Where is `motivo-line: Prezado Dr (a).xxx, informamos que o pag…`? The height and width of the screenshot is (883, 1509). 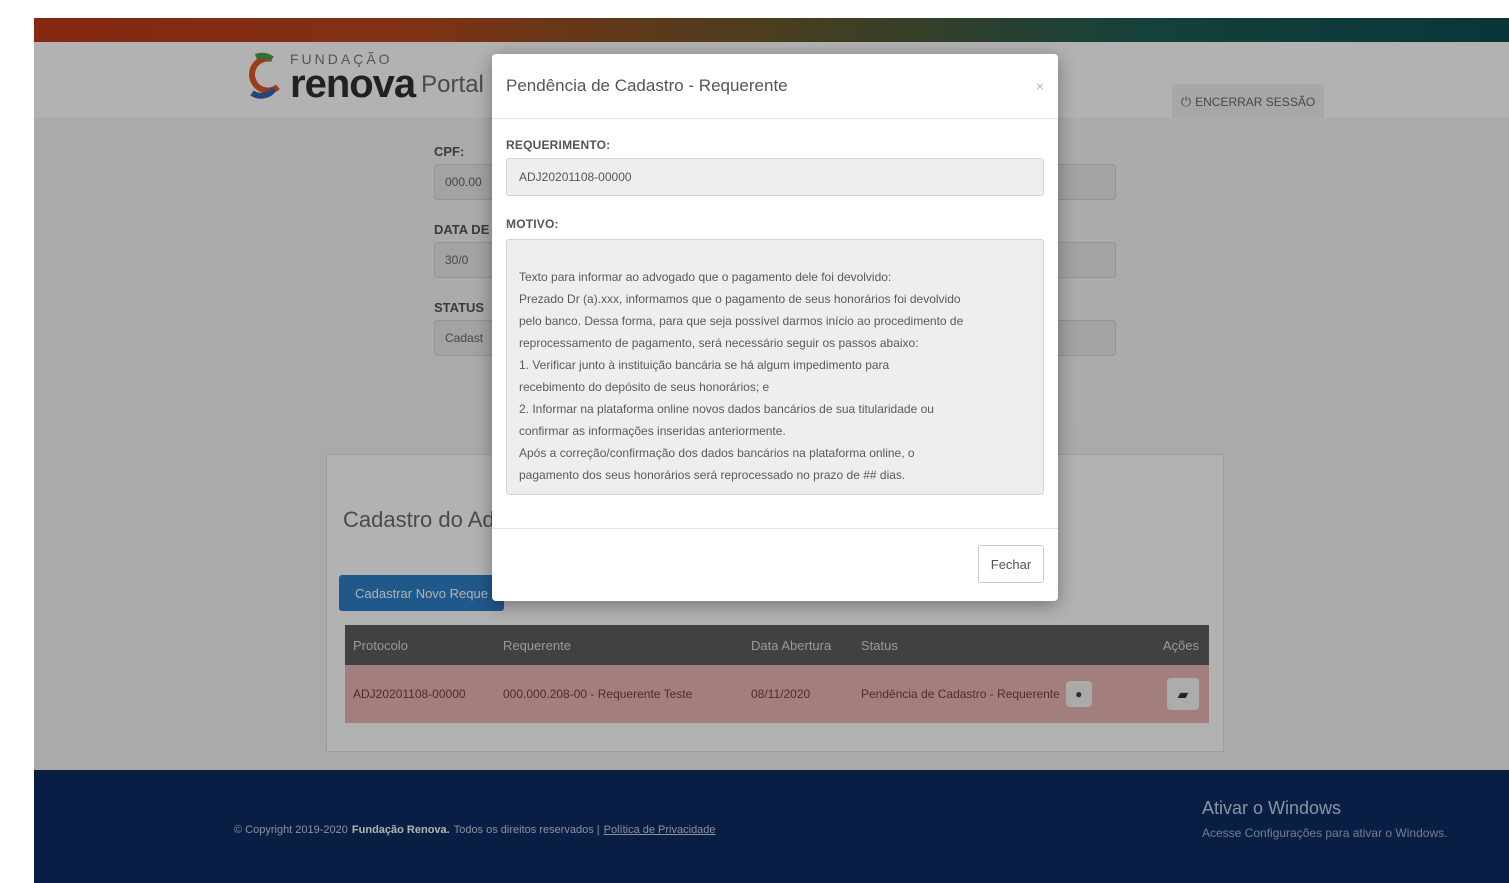 motivo-line: Prezado Dr (a).xxx, informamos que o pag… is located at coordinates (740, 299).